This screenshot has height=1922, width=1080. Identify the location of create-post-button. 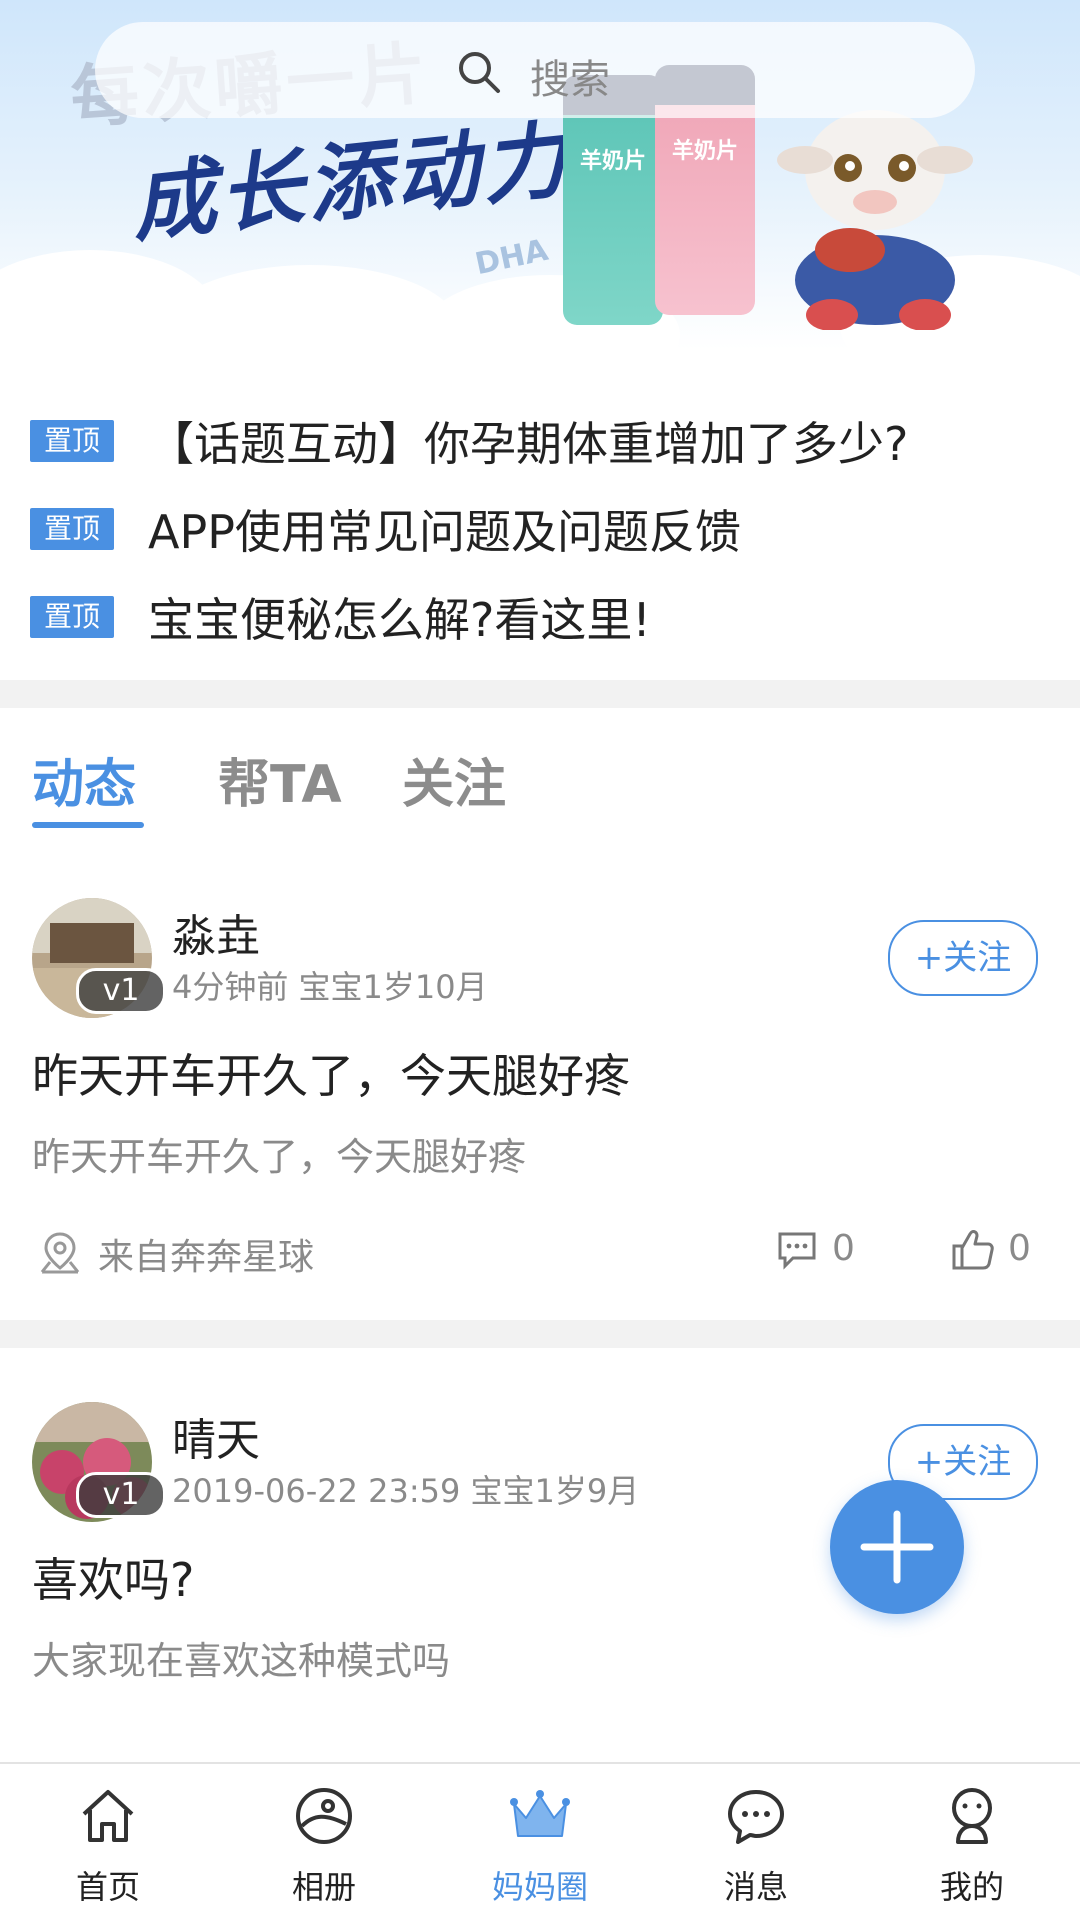
(897, 1547).